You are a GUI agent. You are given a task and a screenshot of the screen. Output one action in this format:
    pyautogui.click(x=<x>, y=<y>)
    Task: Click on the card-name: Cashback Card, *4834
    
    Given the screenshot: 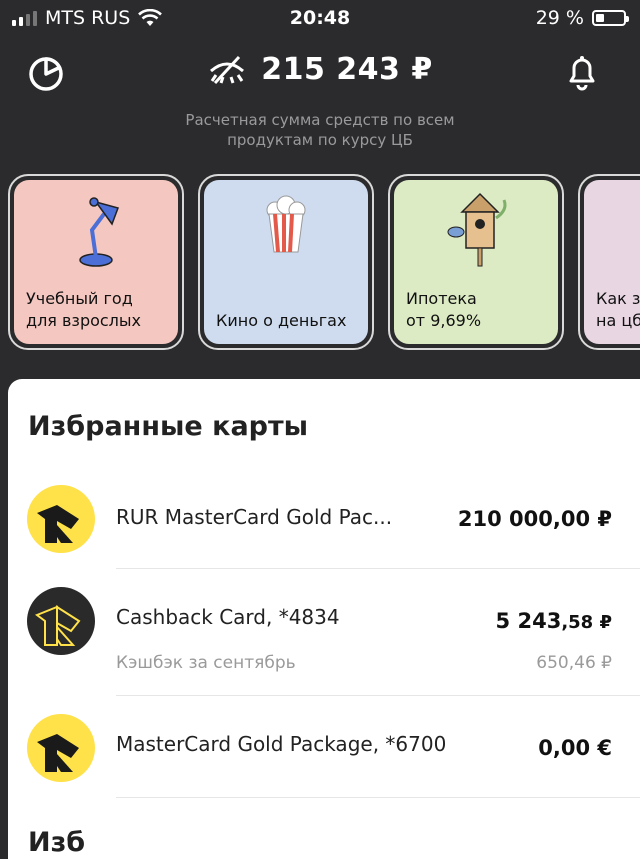 What is the action you would take?
    pyautogui.click(x=228, y=617)
    